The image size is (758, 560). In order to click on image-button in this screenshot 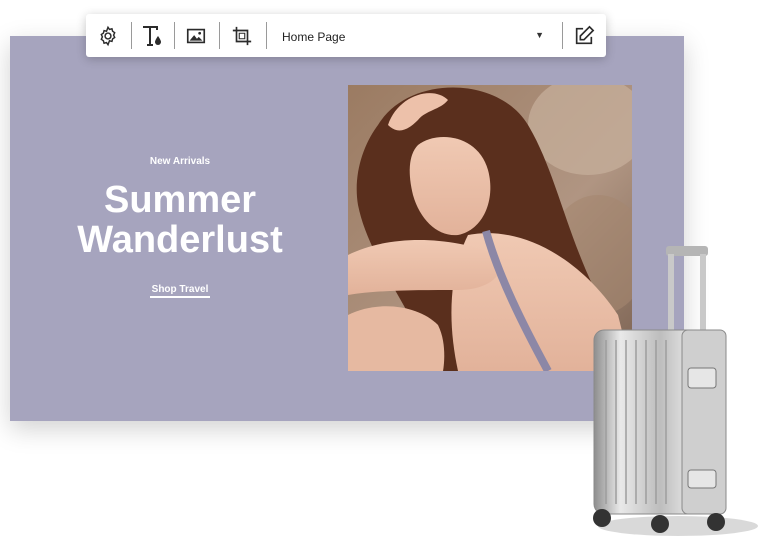, I will do `click(196, 36)`.